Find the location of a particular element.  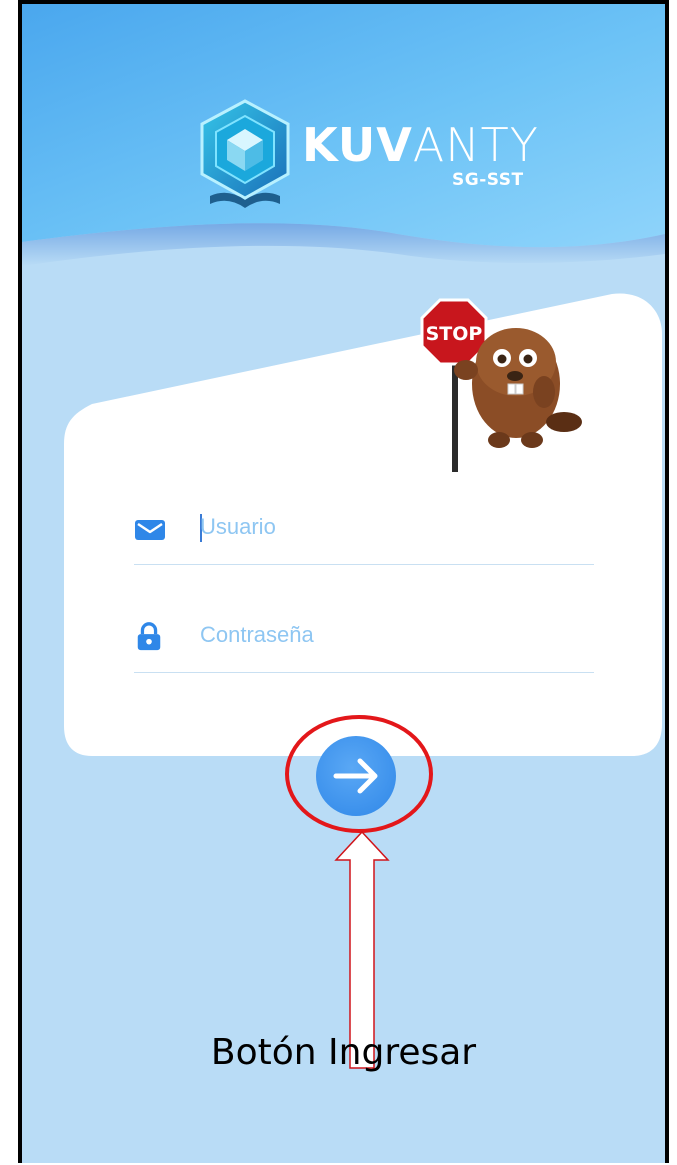

username-field: Usuario is located at coordinates (364, 529).